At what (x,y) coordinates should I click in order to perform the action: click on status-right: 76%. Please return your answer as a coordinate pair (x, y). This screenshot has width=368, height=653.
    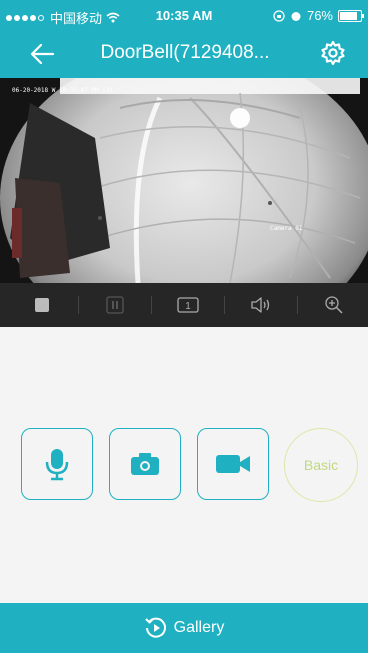
    Looking at the image, I should click on (318, 15).